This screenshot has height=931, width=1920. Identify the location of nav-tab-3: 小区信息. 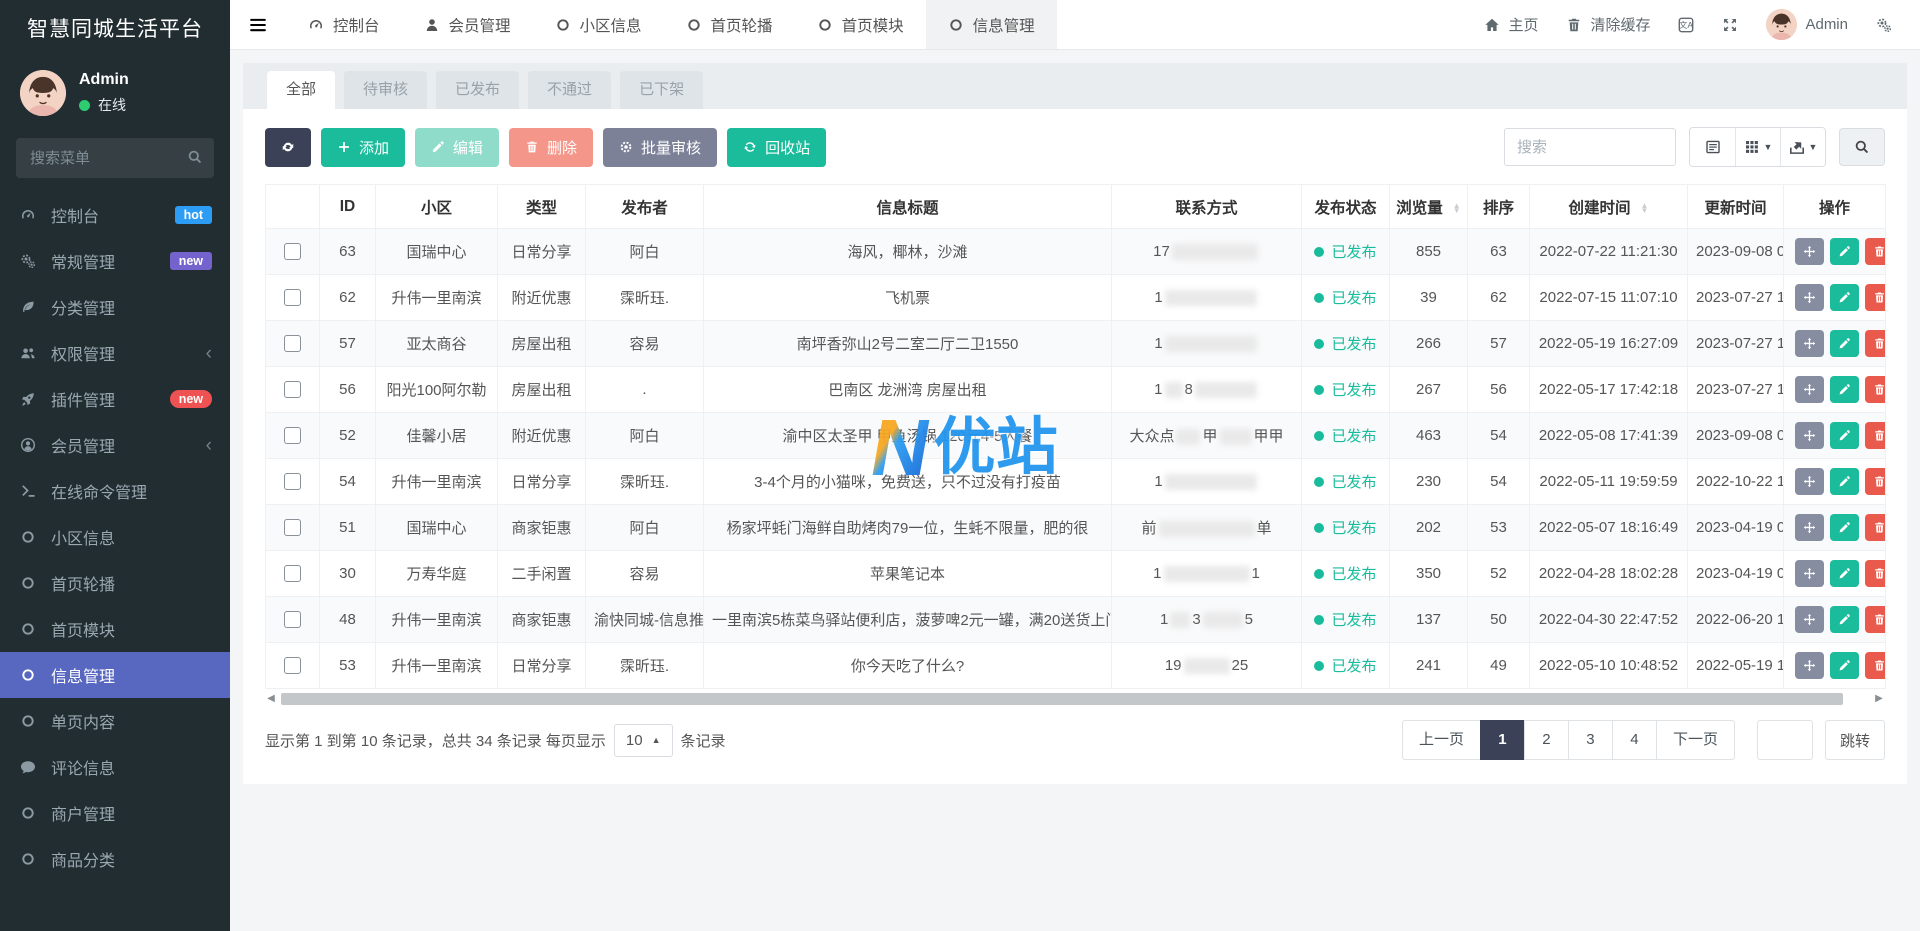
(598, 24).